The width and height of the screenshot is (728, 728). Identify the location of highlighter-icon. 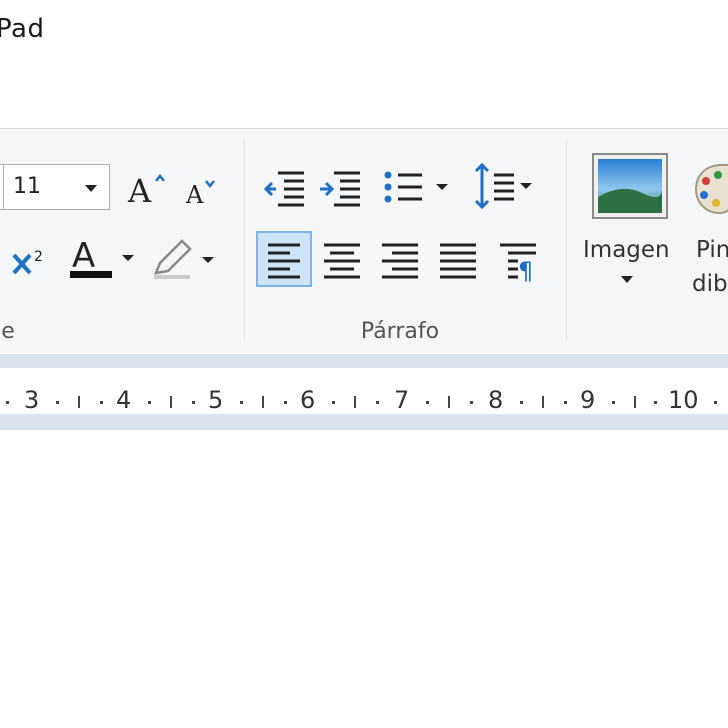
(184, 259).